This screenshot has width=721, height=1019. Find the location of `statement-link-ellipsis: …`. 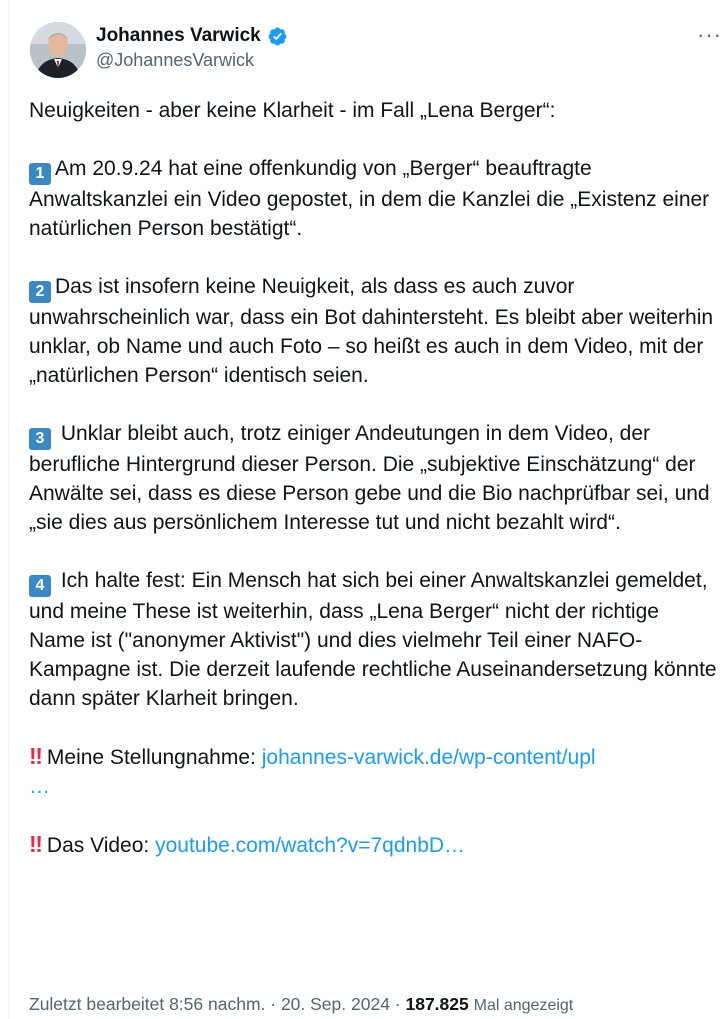

statement-link-ellipsis: … is located at coordinates (39, 786).